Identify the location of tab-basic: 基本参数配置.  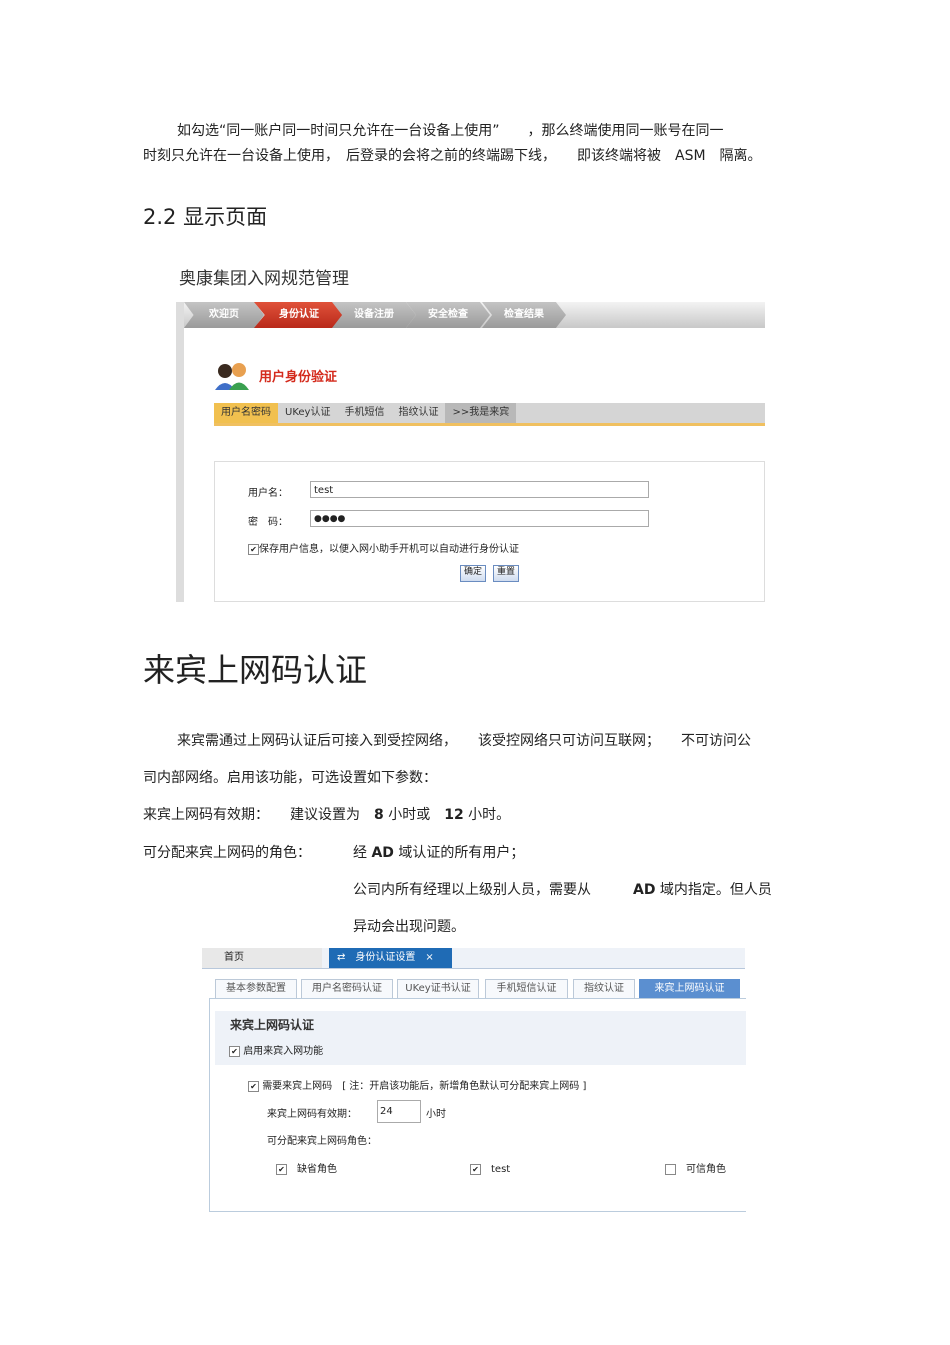
(256, 988).